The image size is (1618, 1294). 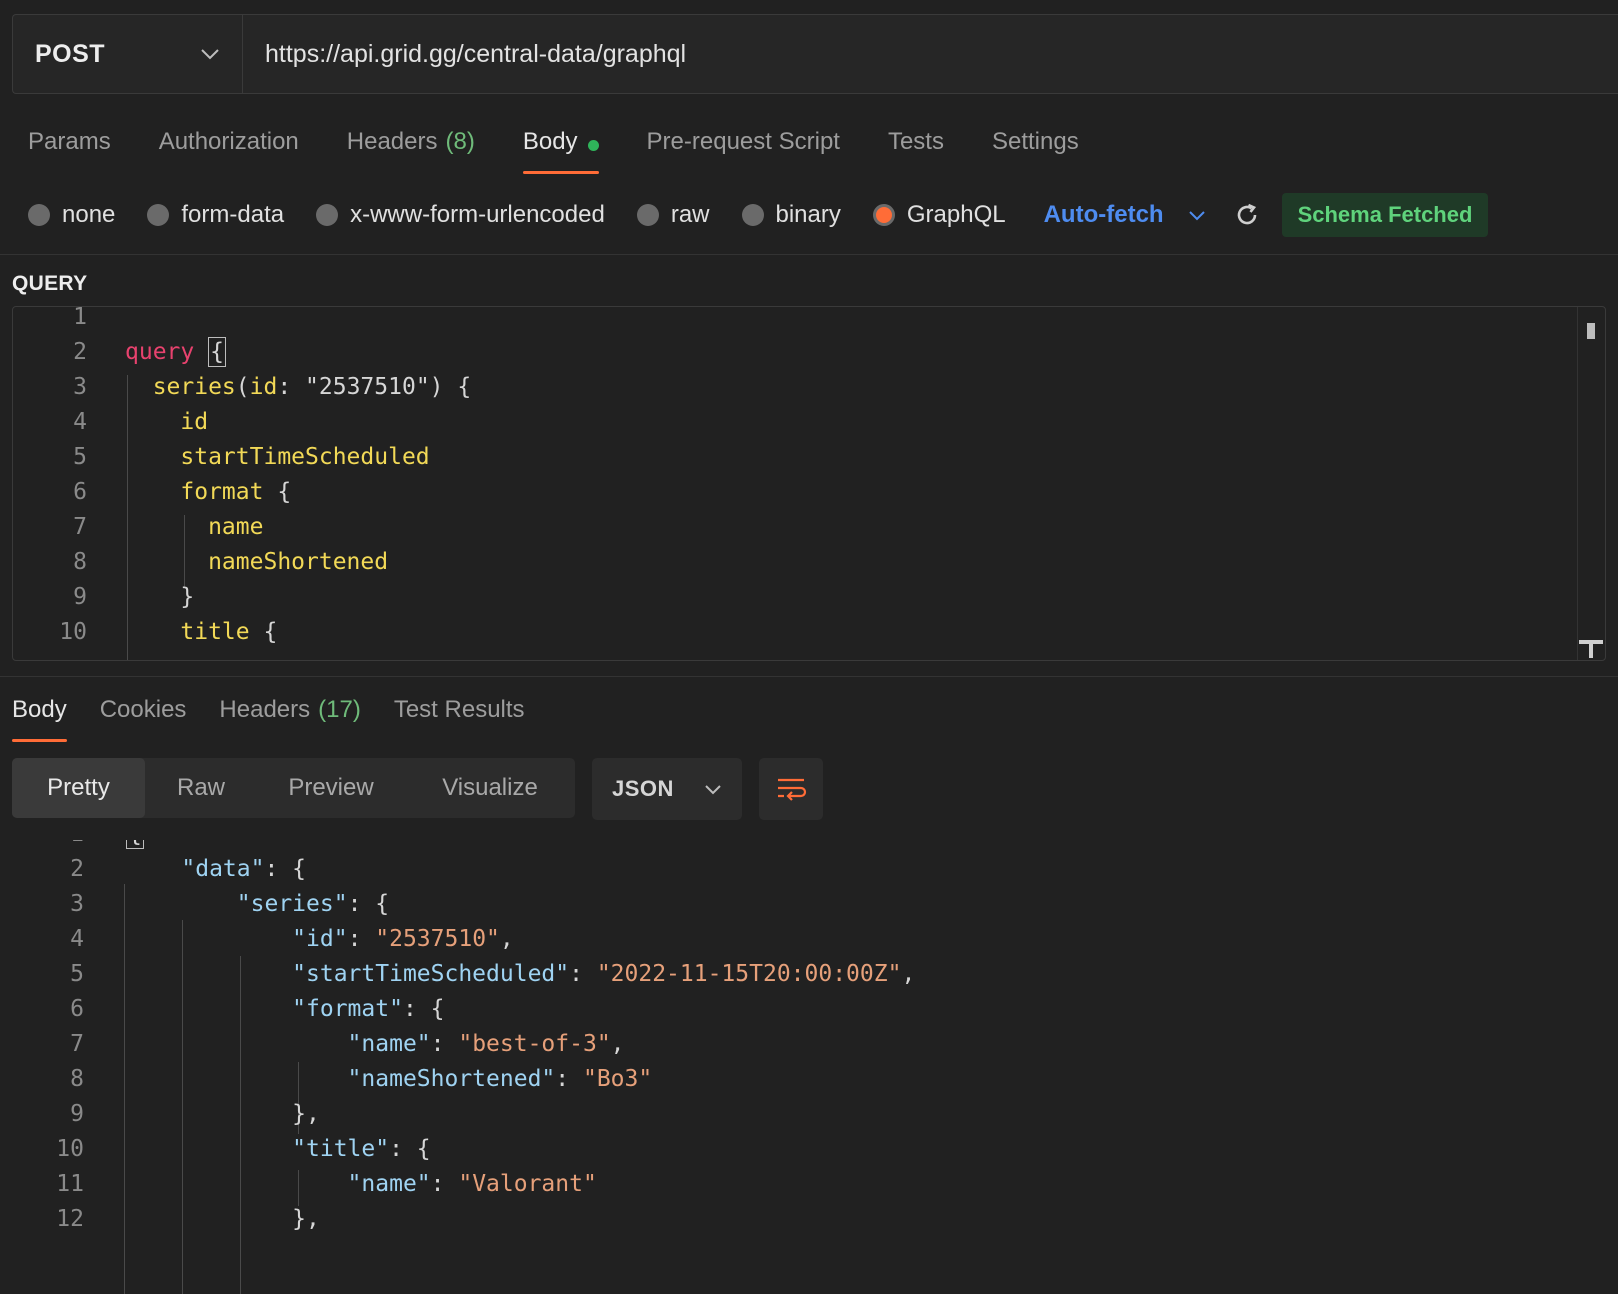 I want to click on body-type-form-data: form-data, so click(x=215, y=215).